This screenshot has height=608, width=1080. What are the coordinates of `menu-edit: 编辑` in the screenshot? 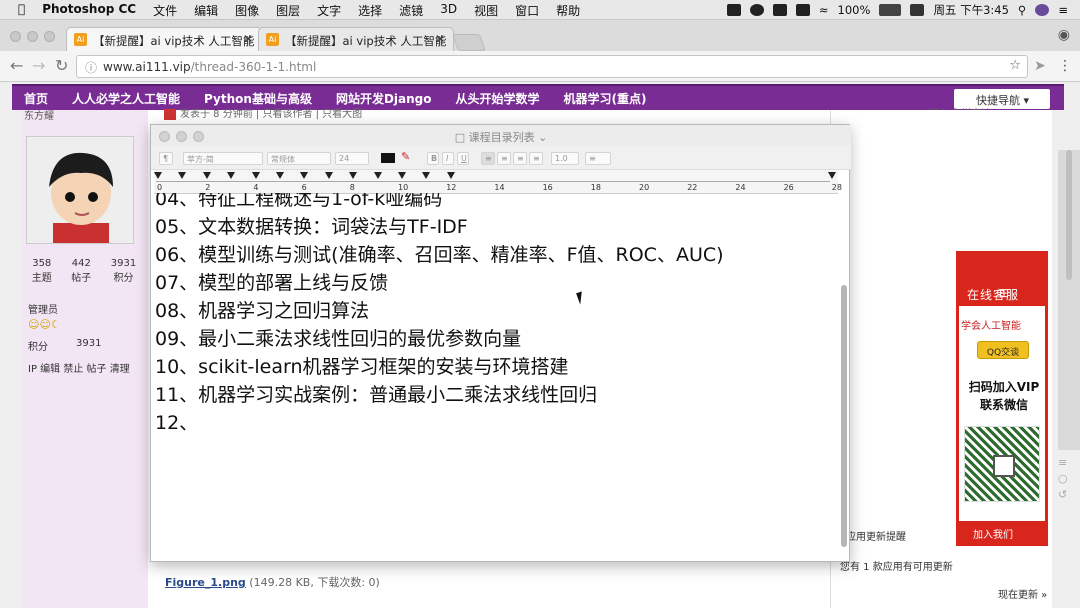 It's located at (206, 10).